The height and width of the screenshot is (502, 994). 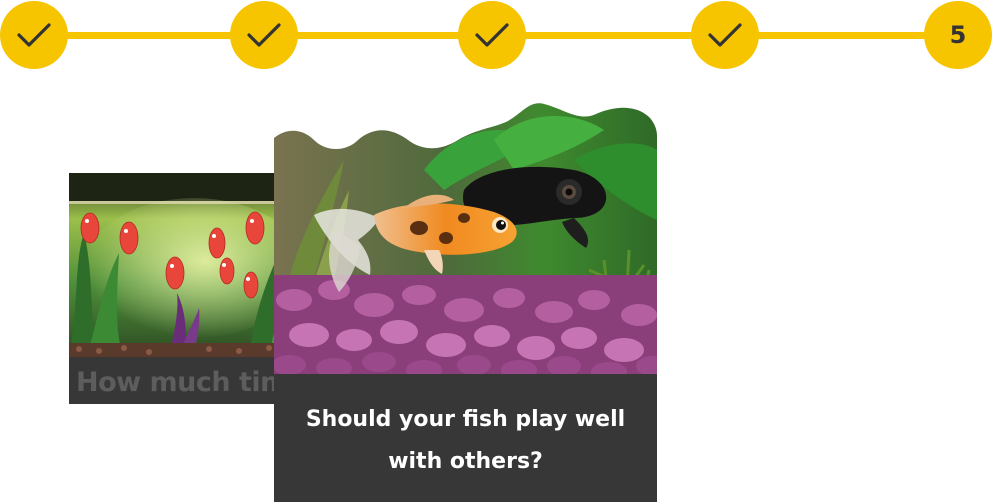 I want to click on progress-stepper: 5, so click(x=497, y=36).